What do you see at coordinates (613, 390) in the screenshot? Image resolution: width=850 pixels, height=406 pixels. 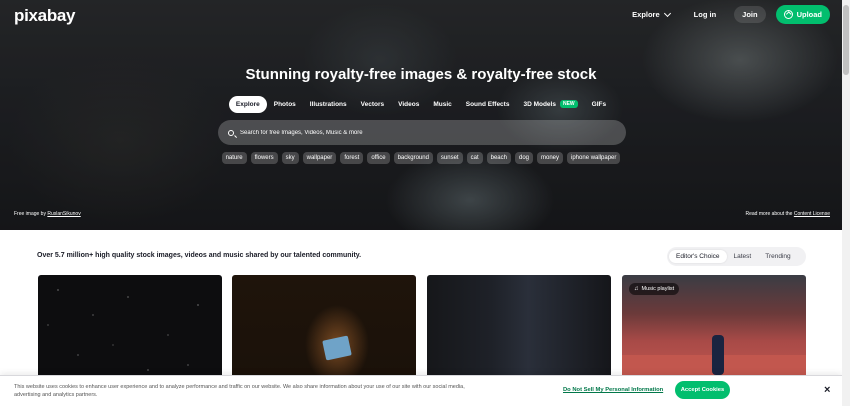 I see `do-not-sell-link: Do Not Sell My Personal Information` at bounding box center [613, 390].